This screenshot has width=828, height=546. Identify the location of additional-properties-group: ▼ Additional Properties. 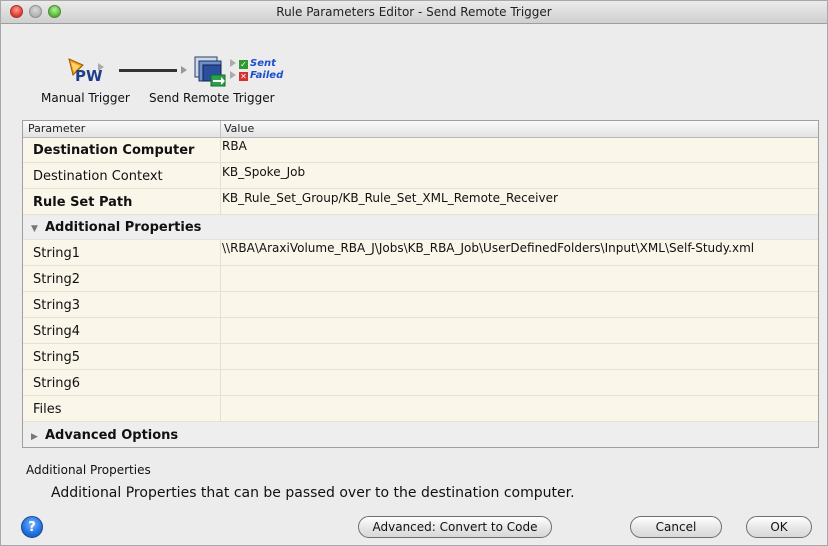
(420, 227).